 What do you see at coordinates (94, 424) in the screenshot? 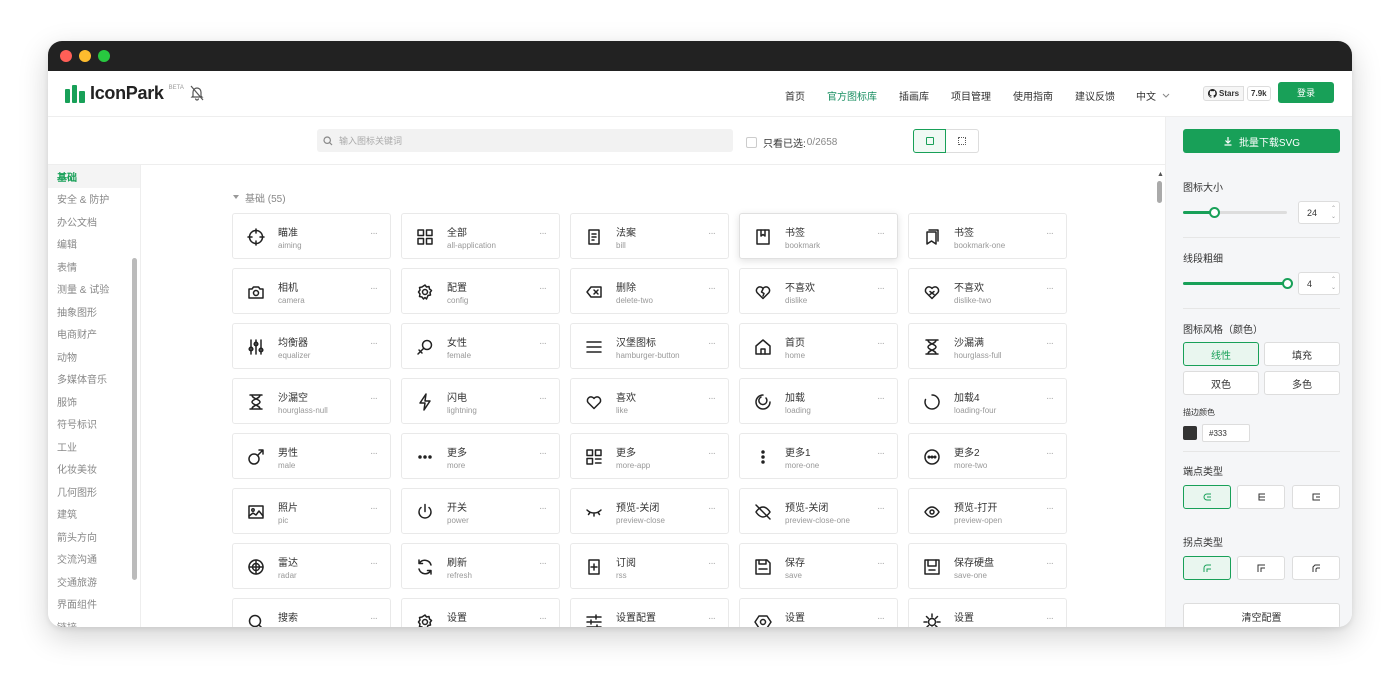
I see `sidebar-category-item: 符号标识` at bounding box center [94, 424].